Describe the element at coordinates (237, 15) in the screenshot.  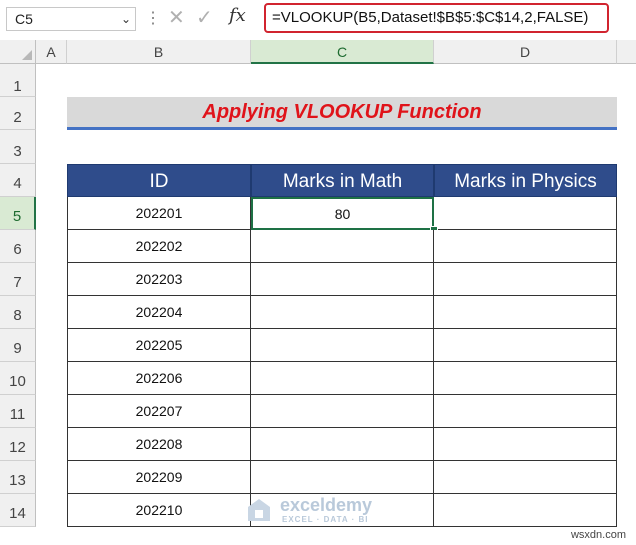
I see `insert-function-button: fx` at that location.